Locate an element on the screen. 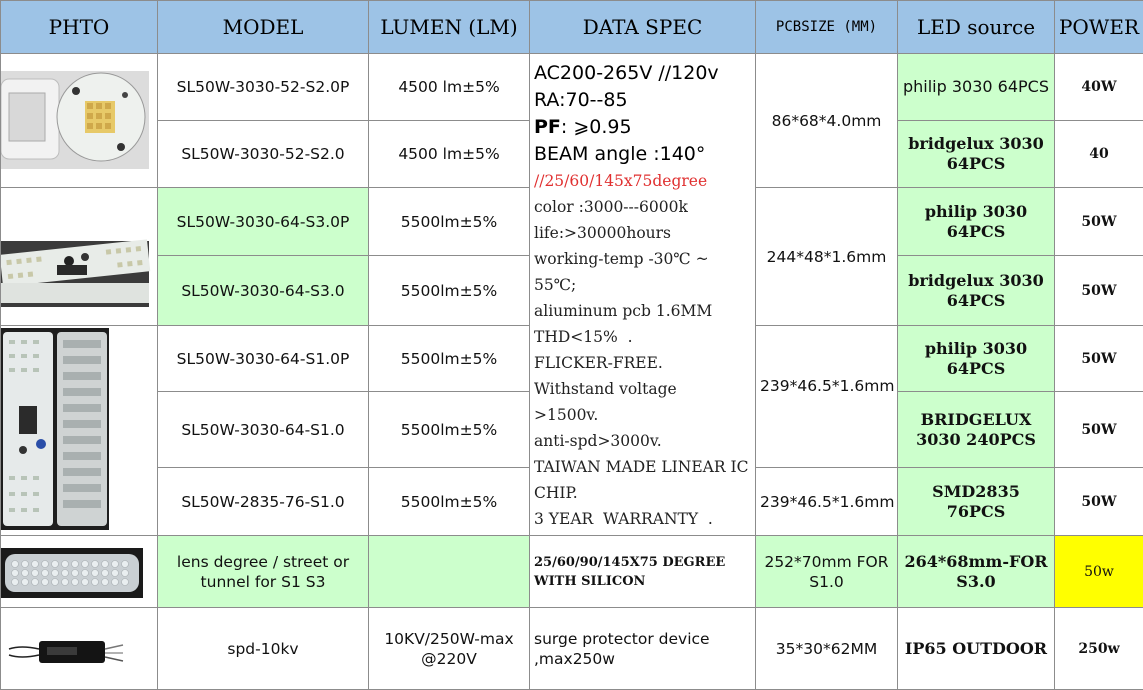  spec-line: TAIWAN MADE LINEAR IC is located at coordinates (644, 467).